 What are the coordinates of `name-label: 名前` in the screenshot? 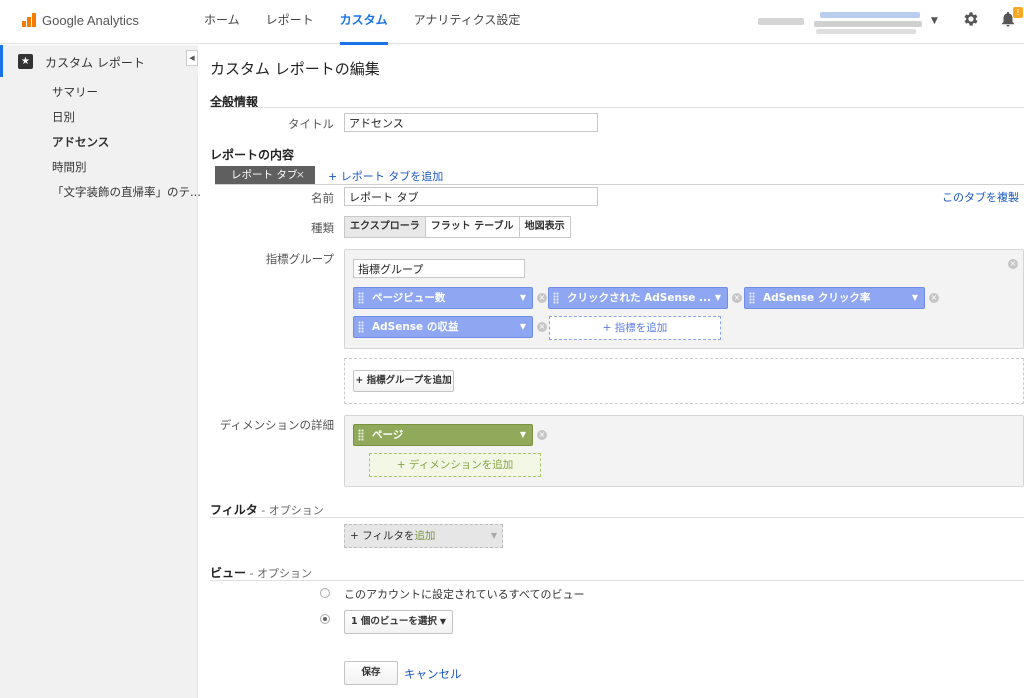 It's located at (322, 198).